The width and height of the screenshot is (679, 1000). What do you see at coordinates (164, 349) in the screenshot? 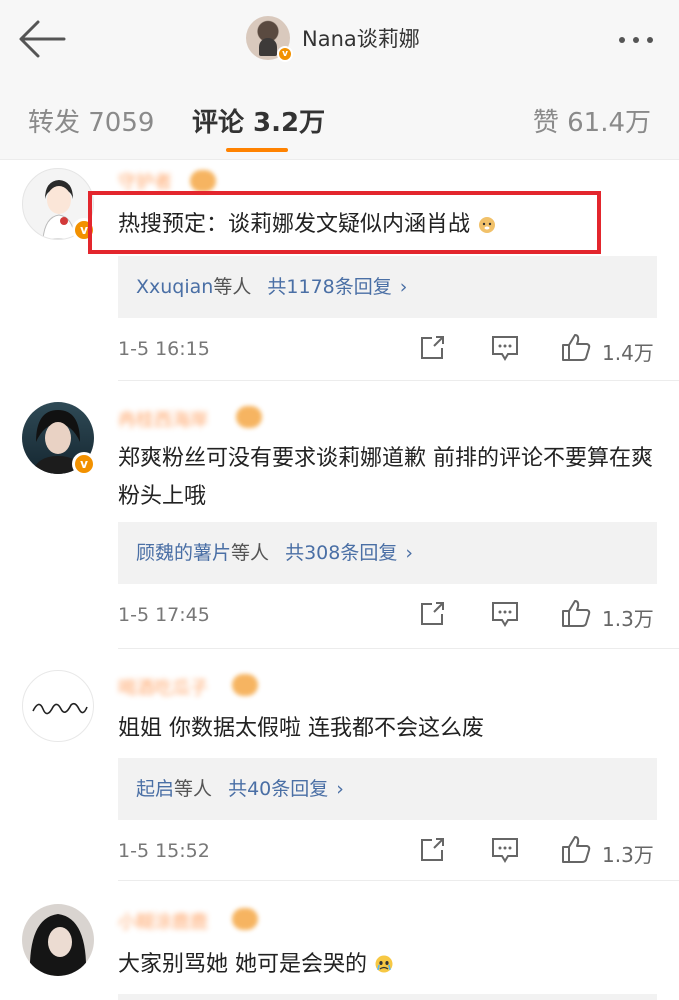
I see `comment-time: 1-5 16:15` at bounding box center [164, 349].